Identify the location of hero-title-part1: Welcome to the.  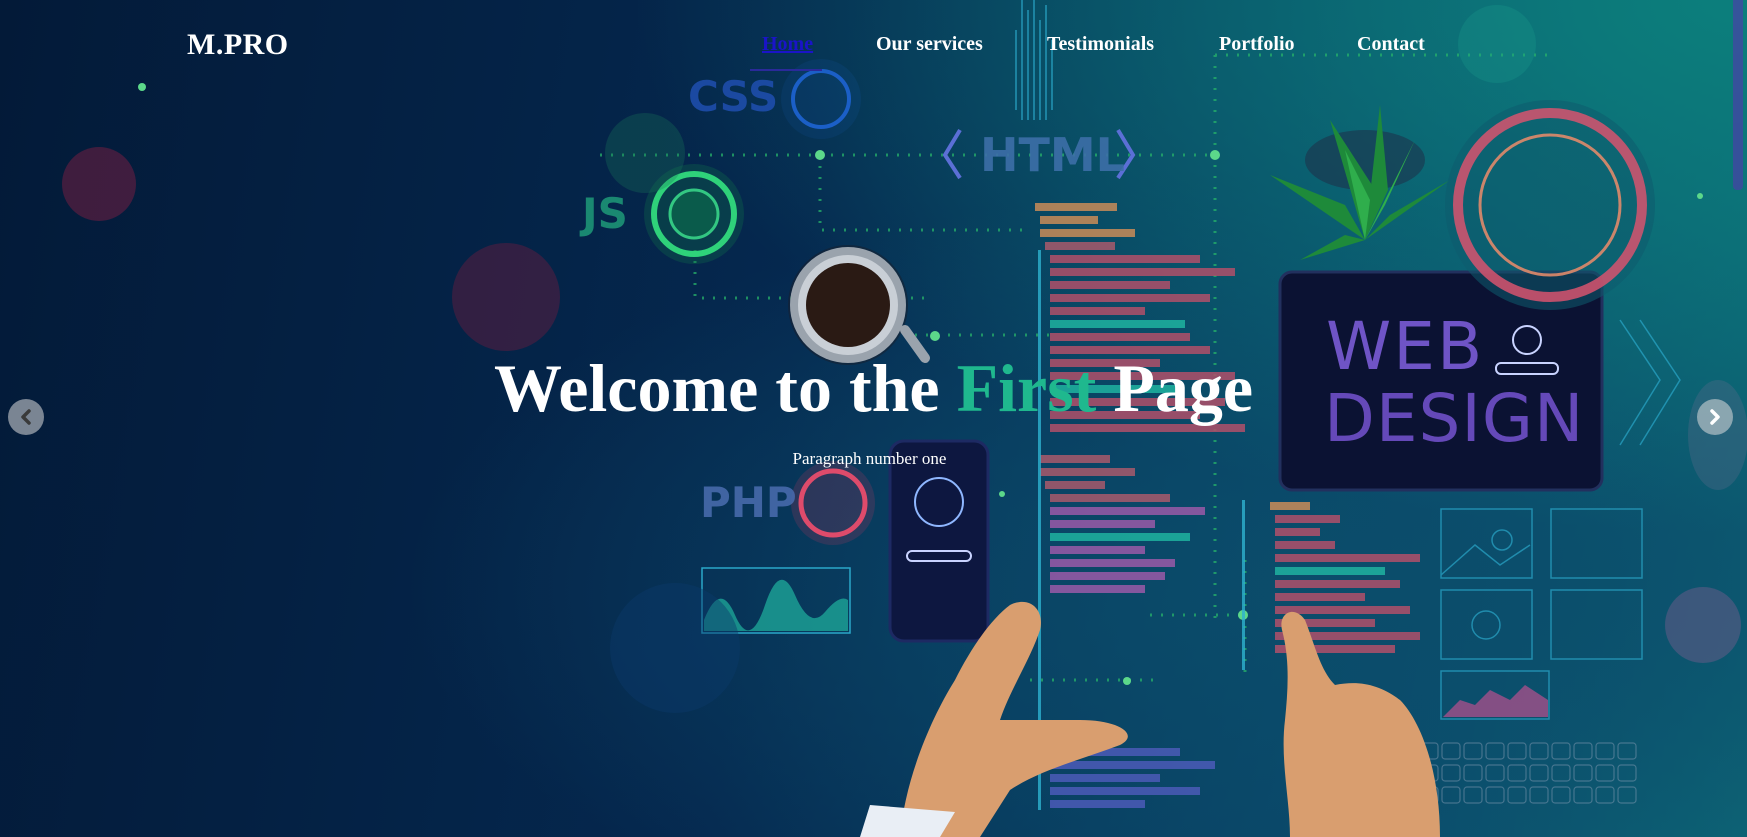
(716, 388).